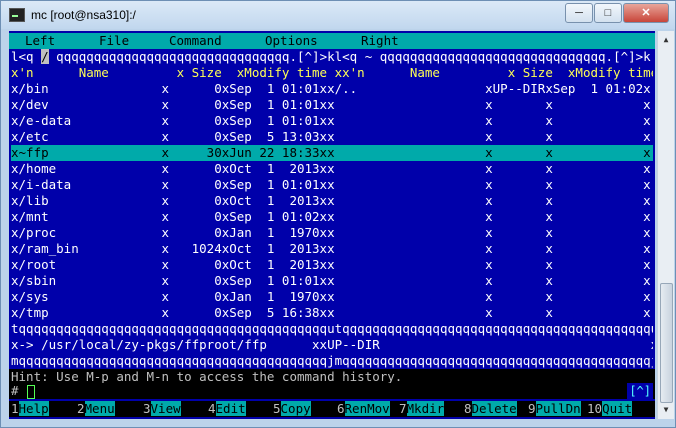  Describe the element at coordinates (608, 13) in the screenshot. I see `maximize-button: □` at that location.